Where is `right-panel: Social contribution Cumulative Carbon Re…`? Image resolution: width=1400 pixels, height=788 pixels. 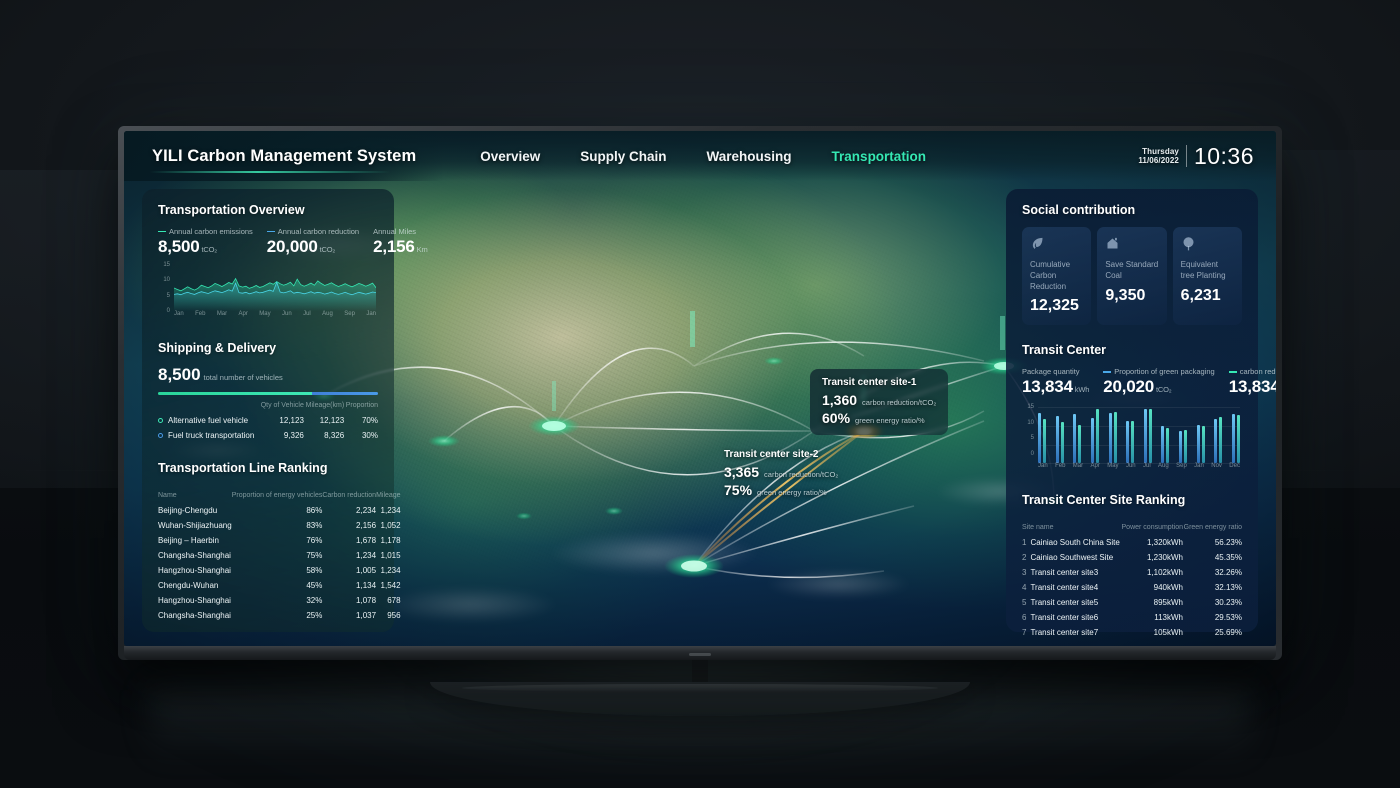
right-panel: Social contribution Cumulative Carbon Re… is located at coordinates (1141, 413).